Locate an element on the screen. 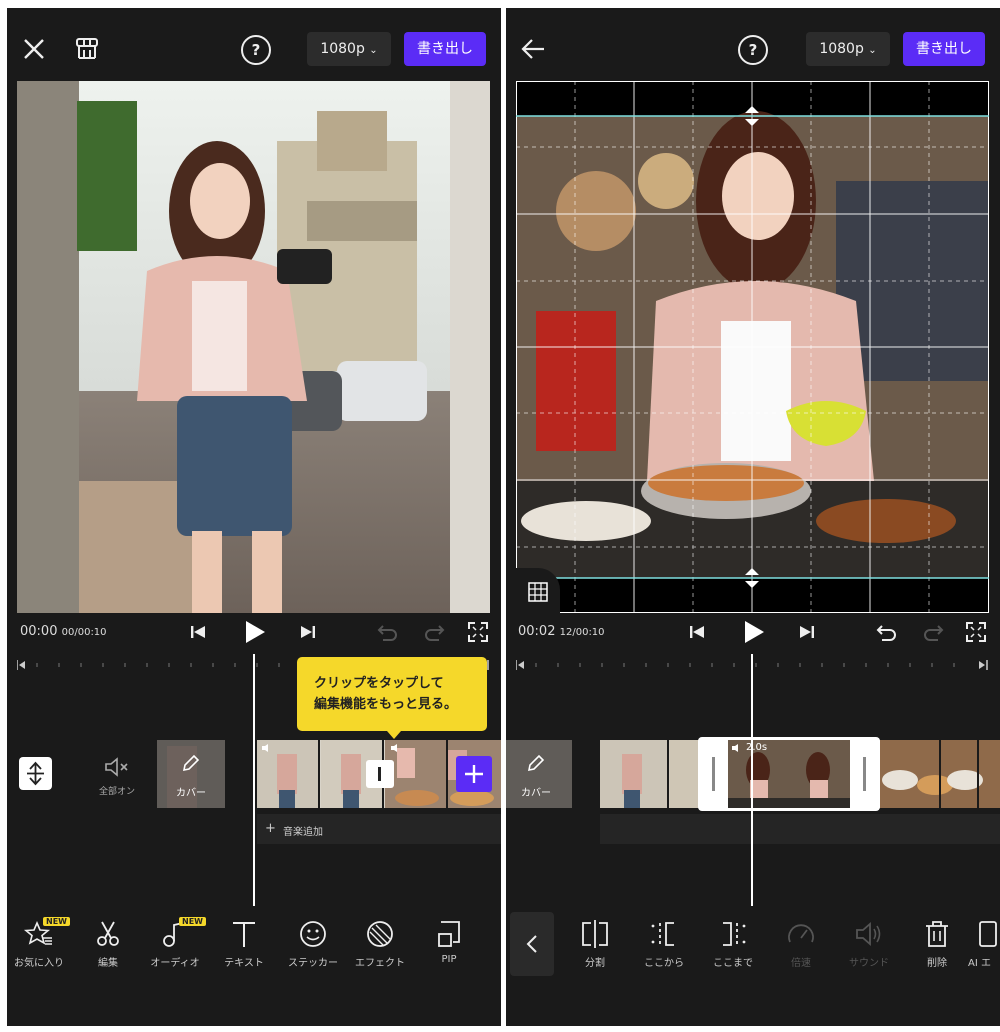 Image resolution: width=1000 pixels, height=1032 pixels. tool-favorites: NEW お気に入り is located at coordinates (39, 943).